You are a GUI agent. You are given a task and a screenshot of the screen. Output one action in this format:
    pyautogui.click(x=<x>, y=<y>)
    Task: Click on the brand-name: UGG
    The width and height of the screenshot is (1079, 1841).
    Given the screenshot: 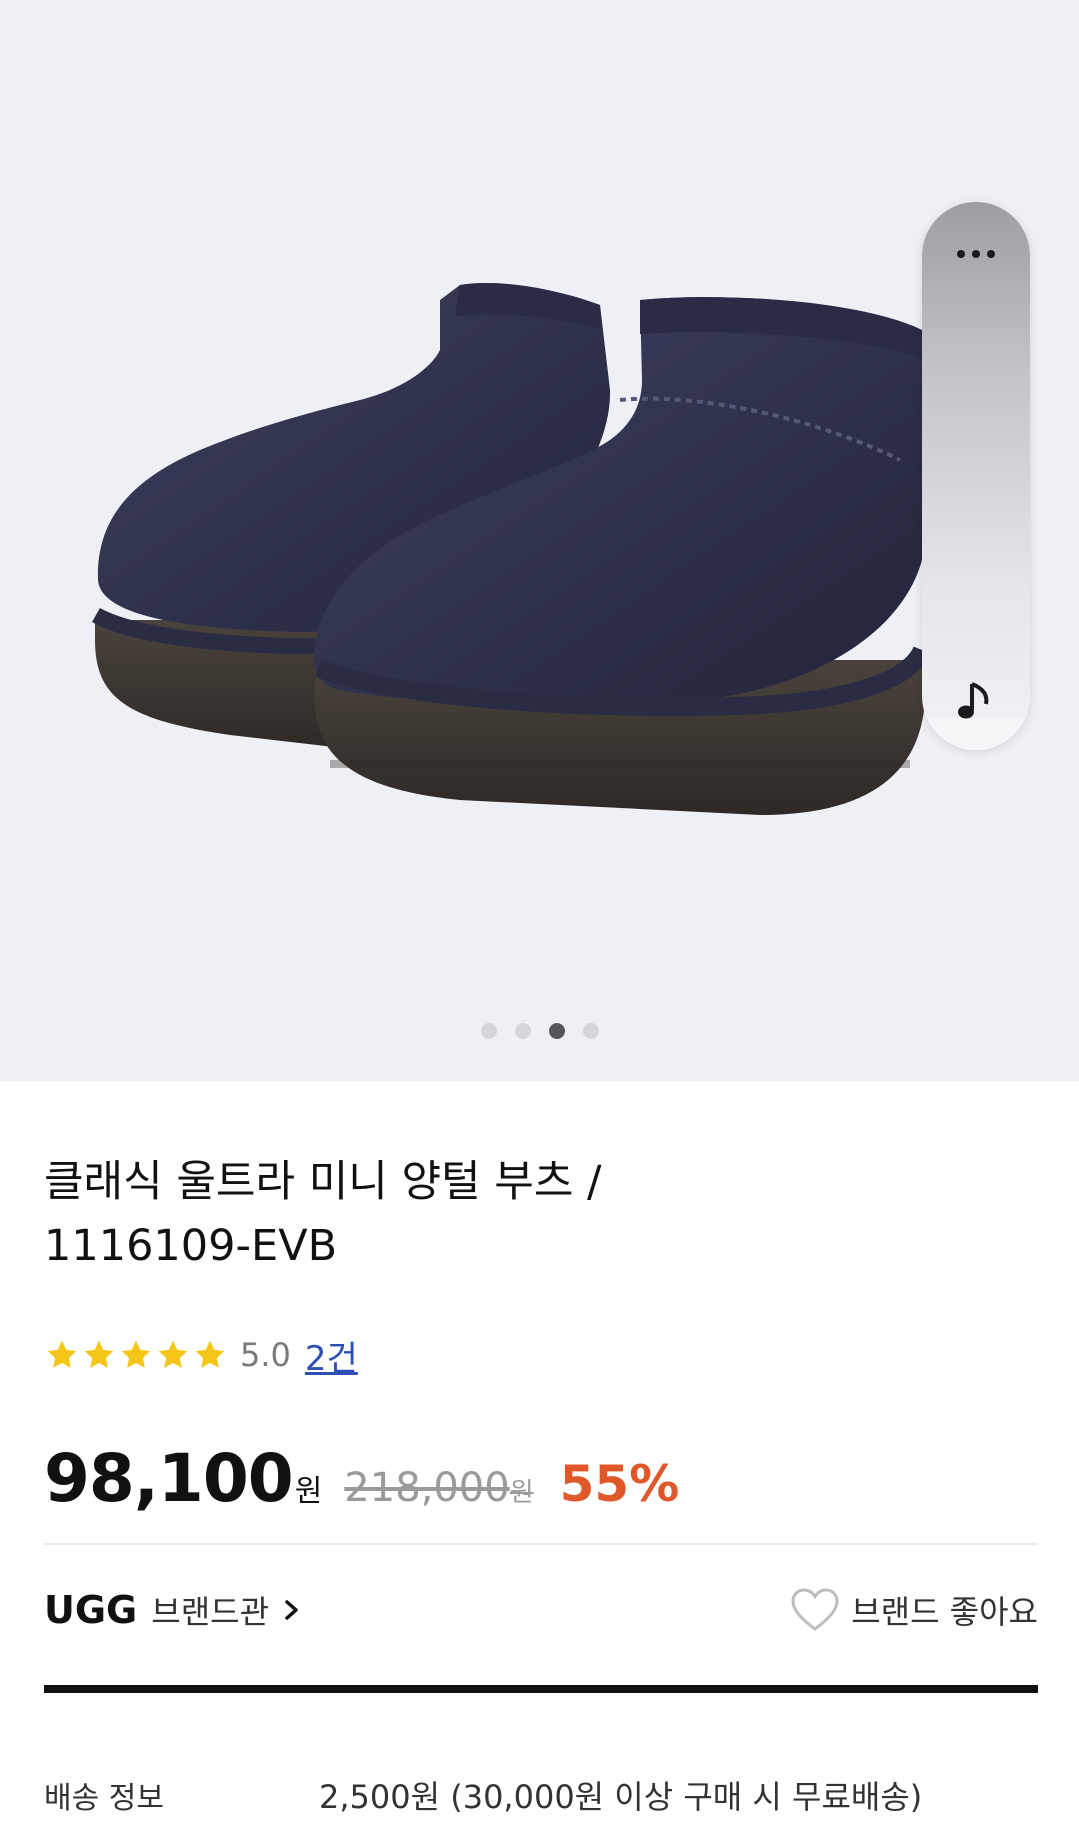 What is the action you would take?
    pyautogui.click(x=91, y=1610)
    